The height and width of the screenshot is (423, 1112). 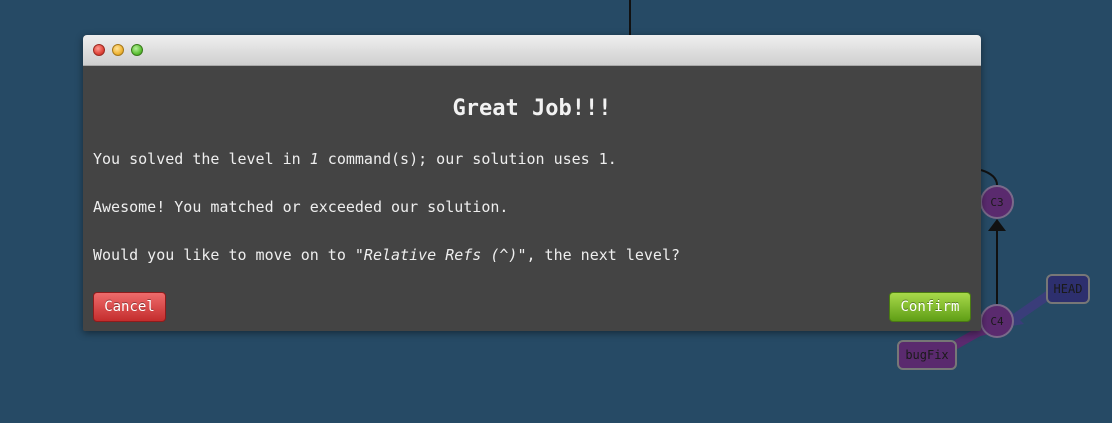 What do you see at coordinates (603, 255) in the screenshot?
I see `next-level-suffix: , the next level?` at bounding box center [603, 255].